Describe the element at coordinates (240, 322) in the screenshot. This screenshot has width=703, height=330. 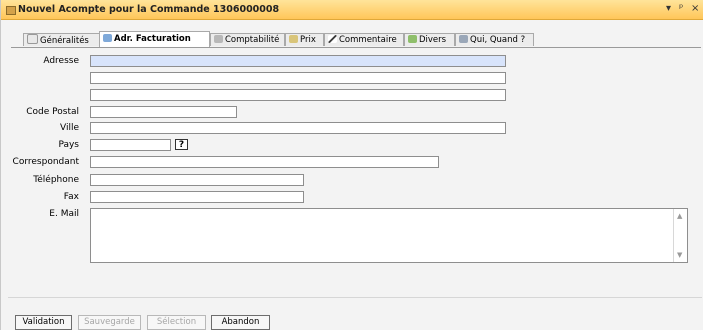
I see `abandon-button: Abandon` at that location.